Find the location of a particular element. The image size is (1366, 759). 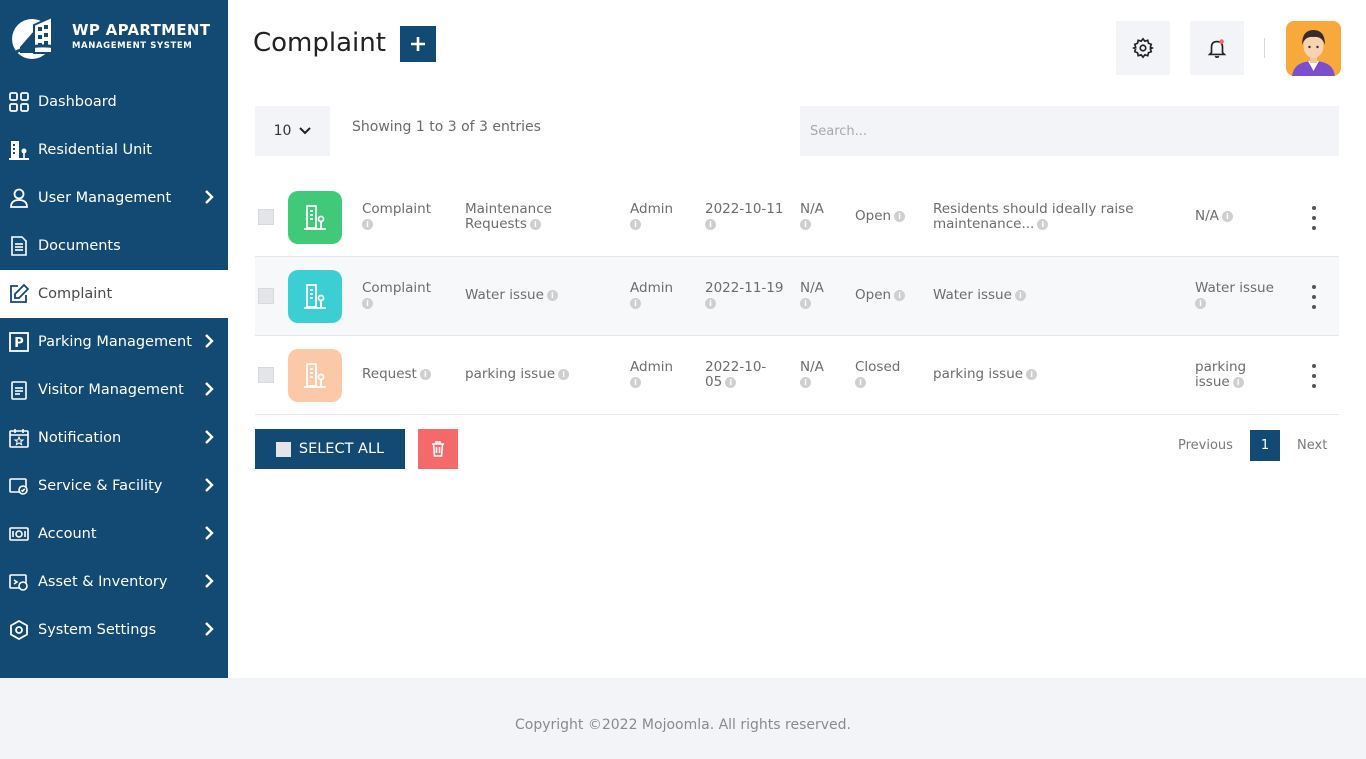

select-all-button: SELECT ALL is located at coordinates (330, 449).